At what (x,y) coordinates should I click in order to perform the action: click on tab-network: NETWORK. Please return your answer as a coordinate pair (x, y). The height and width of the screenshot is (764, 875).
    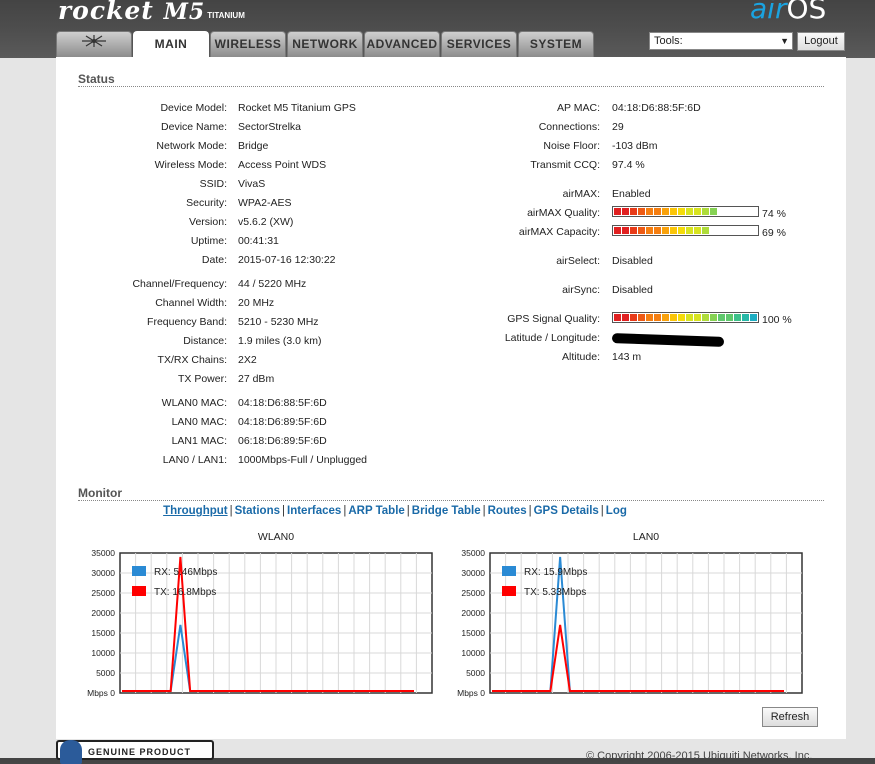
    Looking at the image, I should click on (325, 44).